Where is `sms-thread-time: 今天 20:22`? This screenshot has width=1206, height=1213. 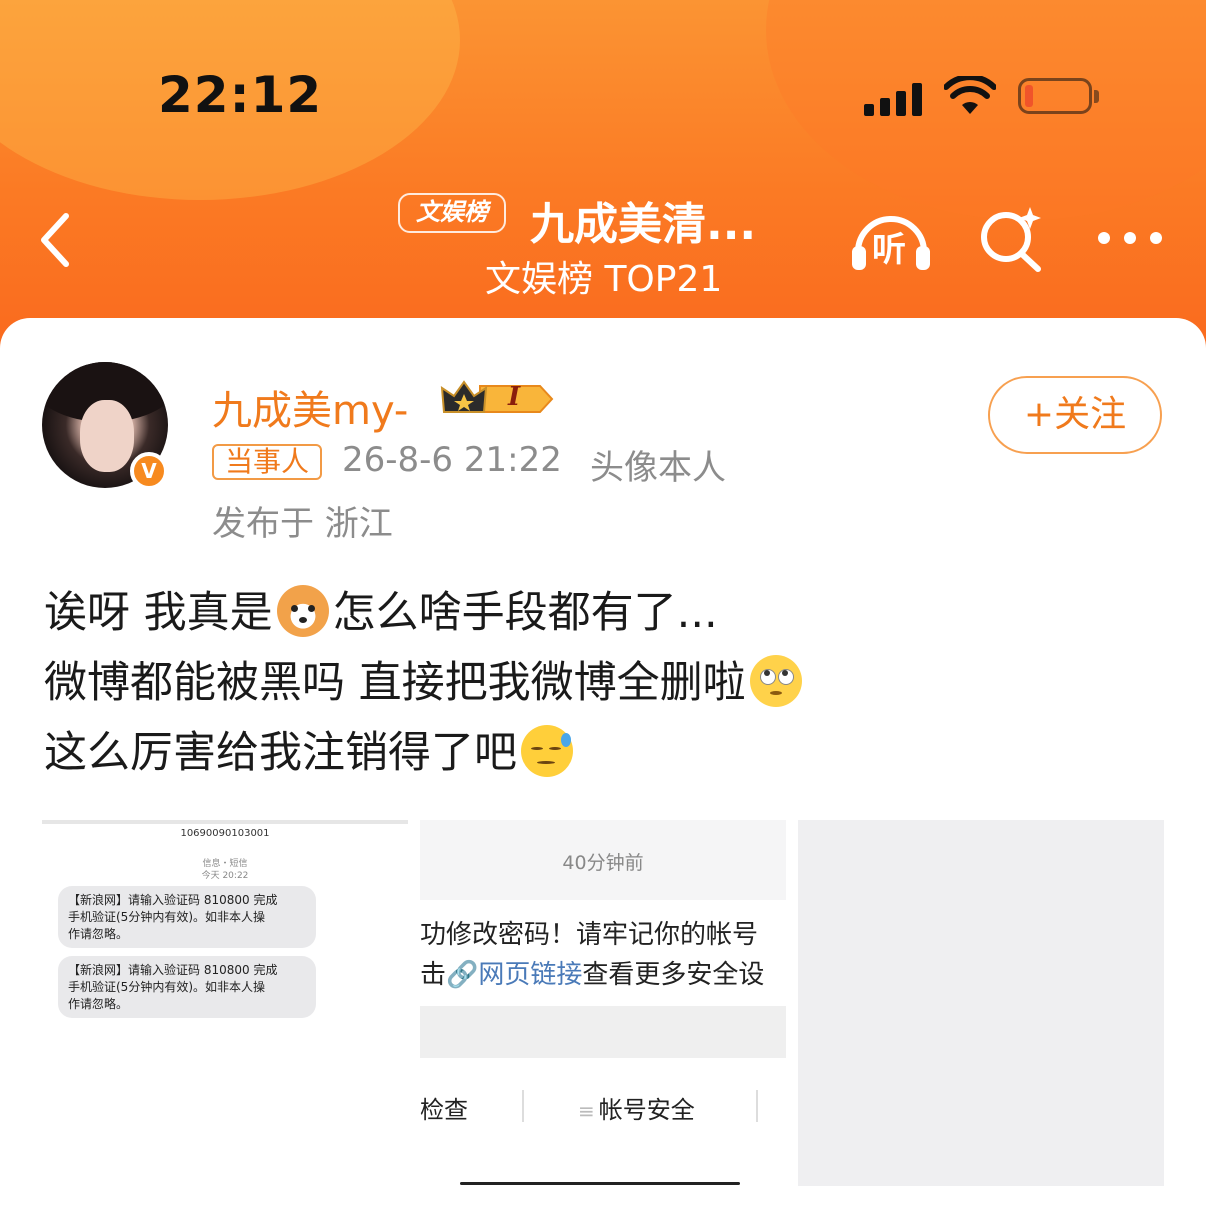 sms-thread-time: 今天 20:22 is located at coordinates (225, 876).